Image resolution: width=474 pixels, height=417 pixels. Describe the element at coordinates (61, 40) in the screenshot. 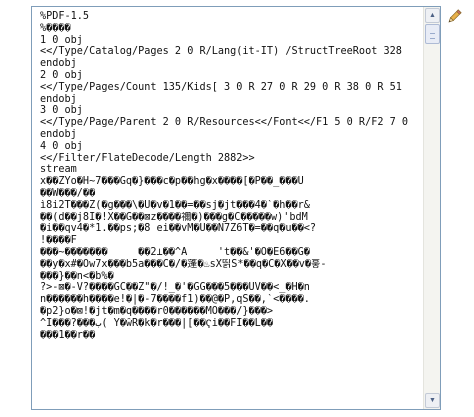

I see `text-line: 1 0 obj` at that location.